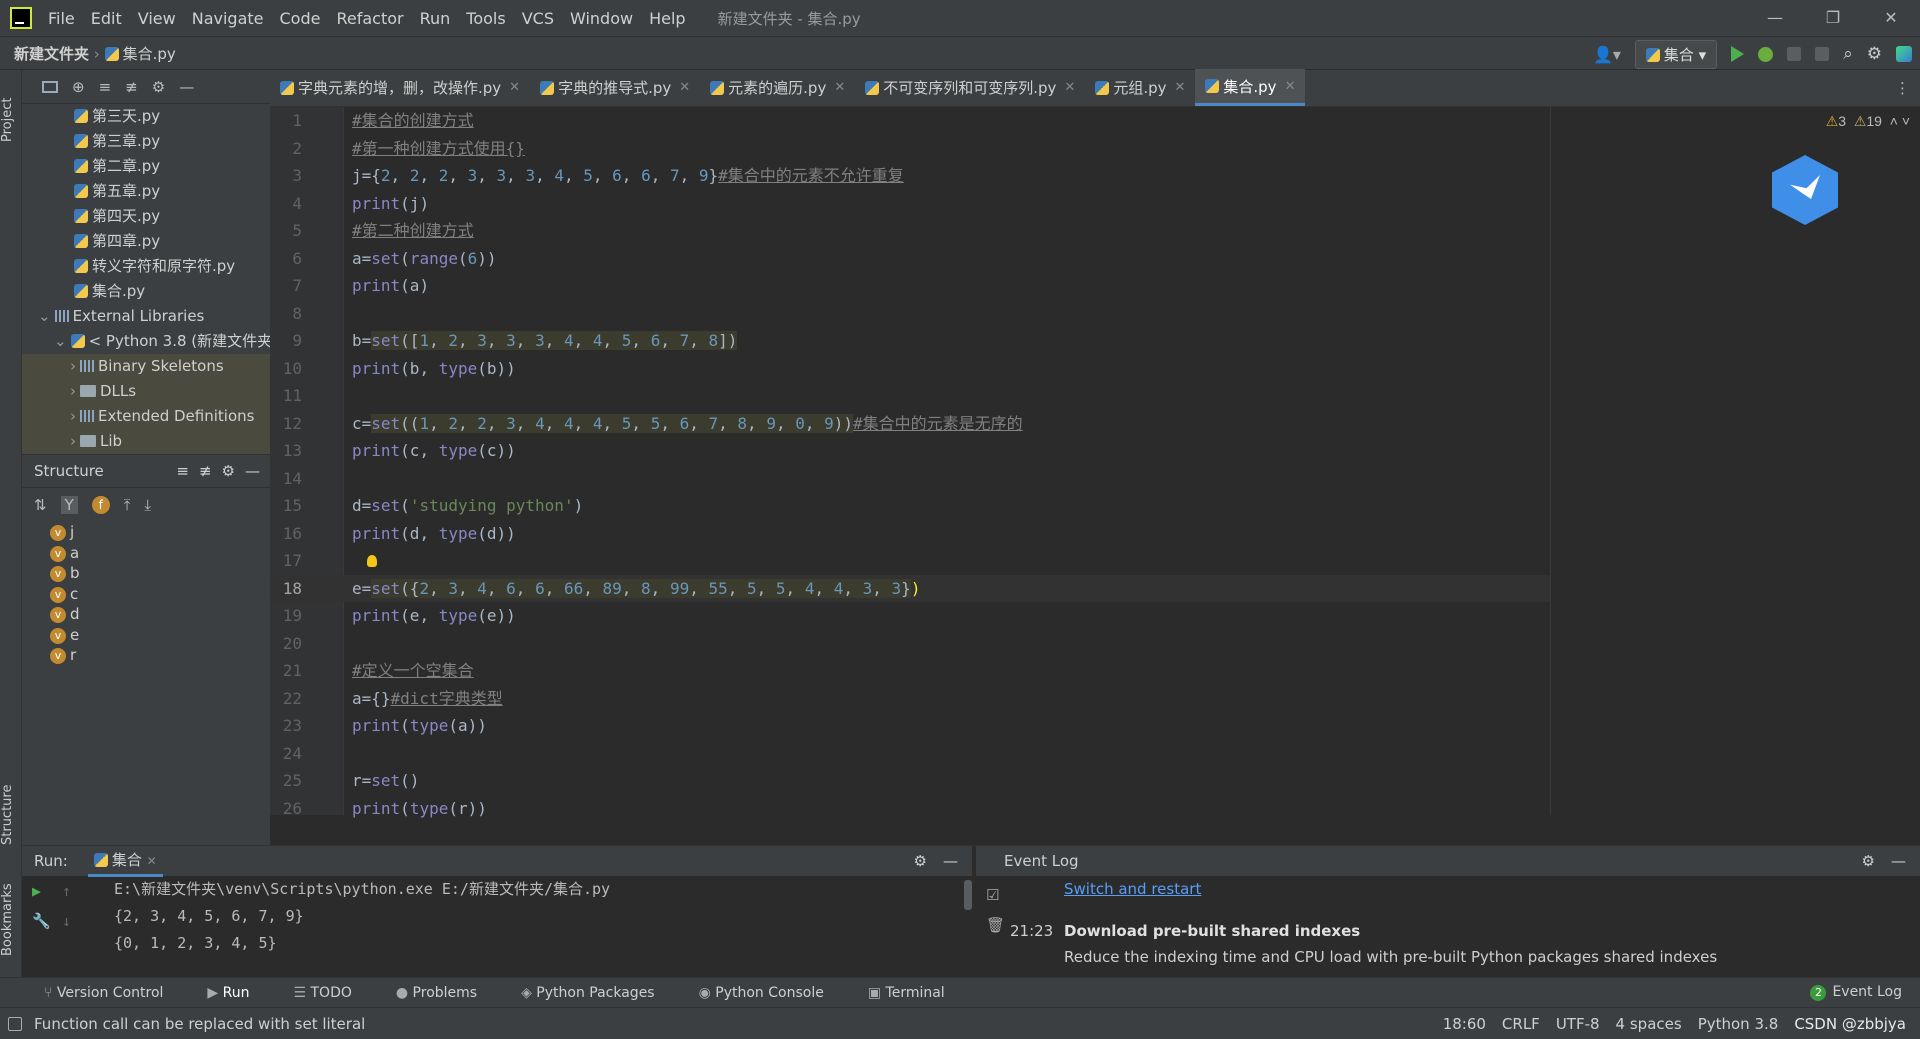  What do you see at coordinates (1250, 87) in the screenshot?
I see `editor-tab: 集合.py ✕` at bounding box center [1250, 87].